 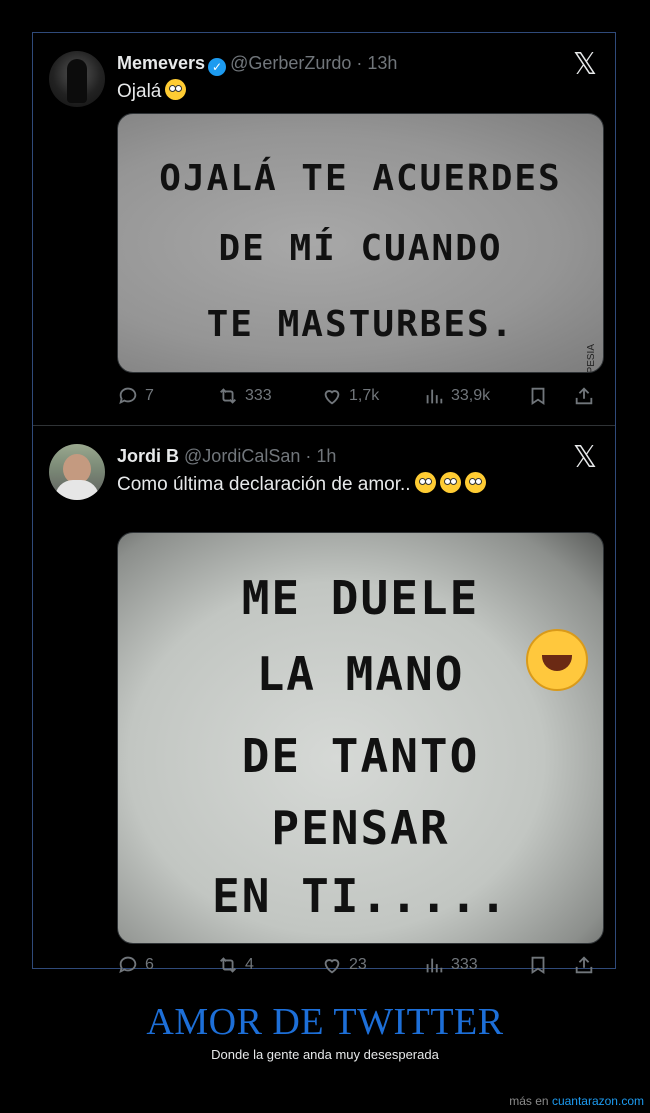 I want to click on image-text-line: PENSAR, so click(x=360, y=828).